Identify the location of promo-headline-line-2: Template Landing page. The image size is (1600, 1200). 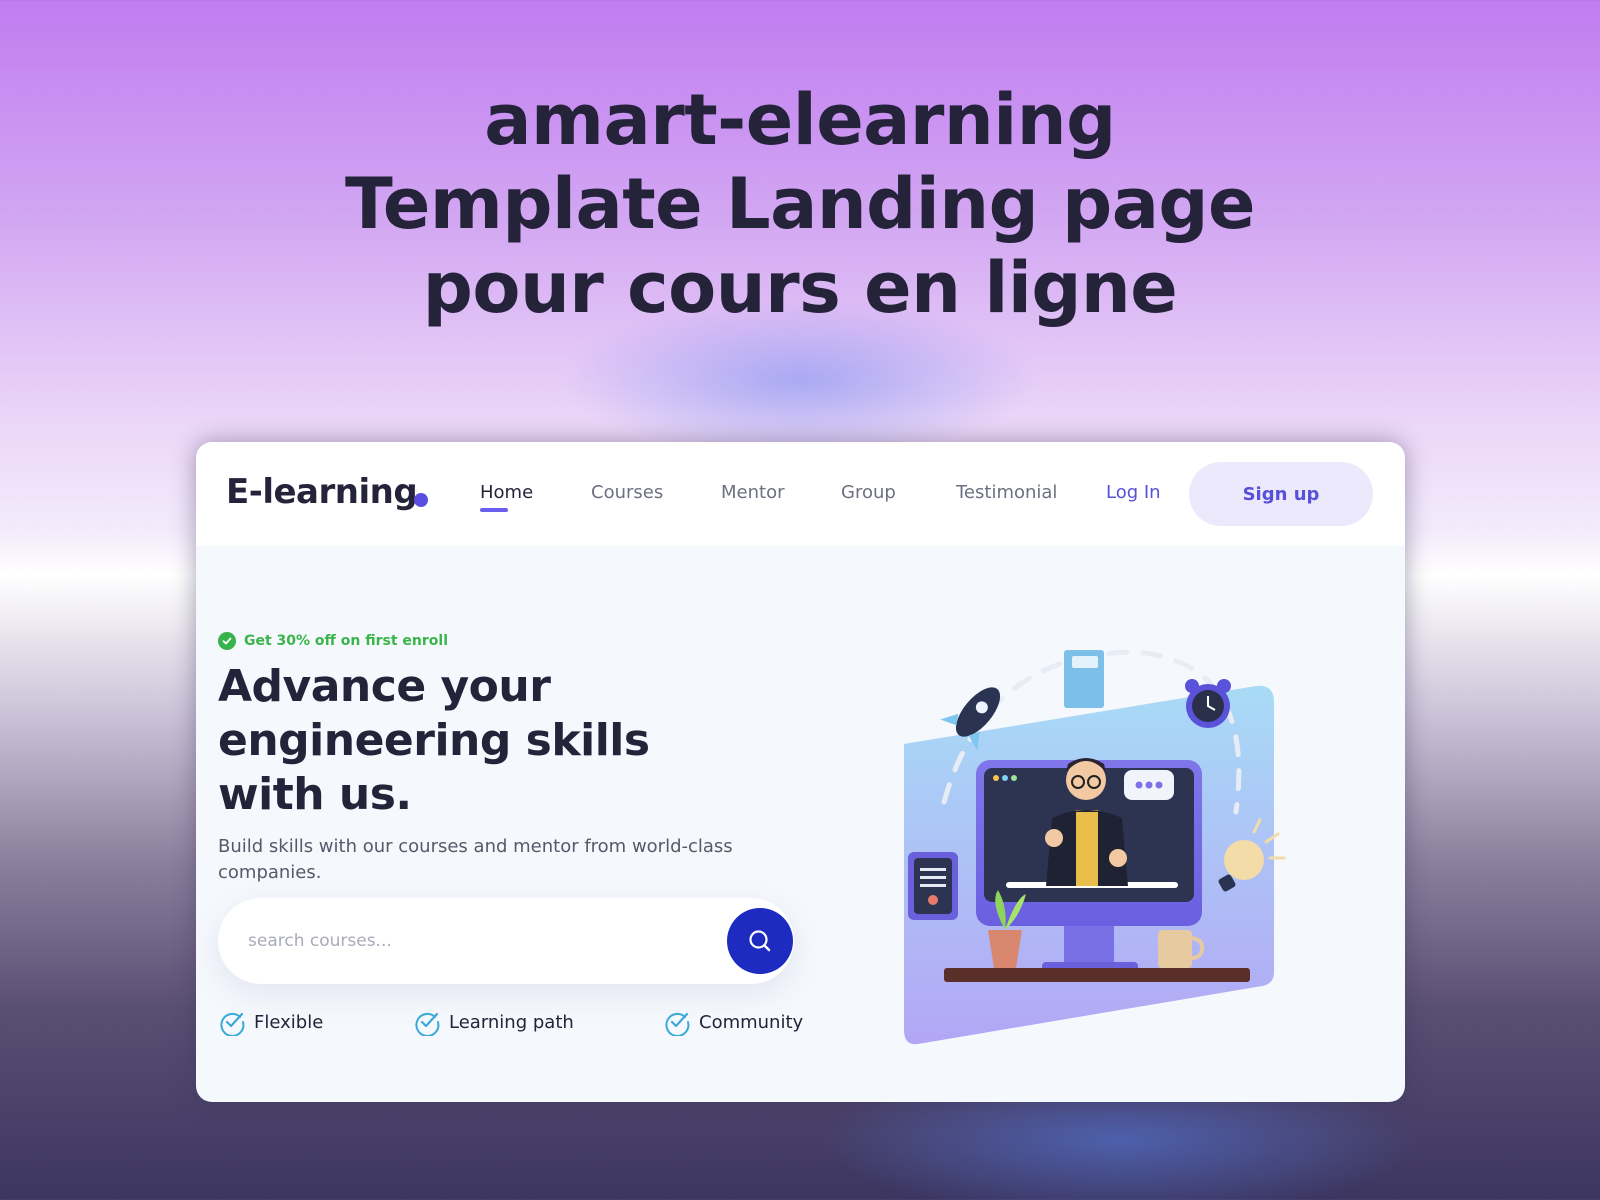
(800, 204).